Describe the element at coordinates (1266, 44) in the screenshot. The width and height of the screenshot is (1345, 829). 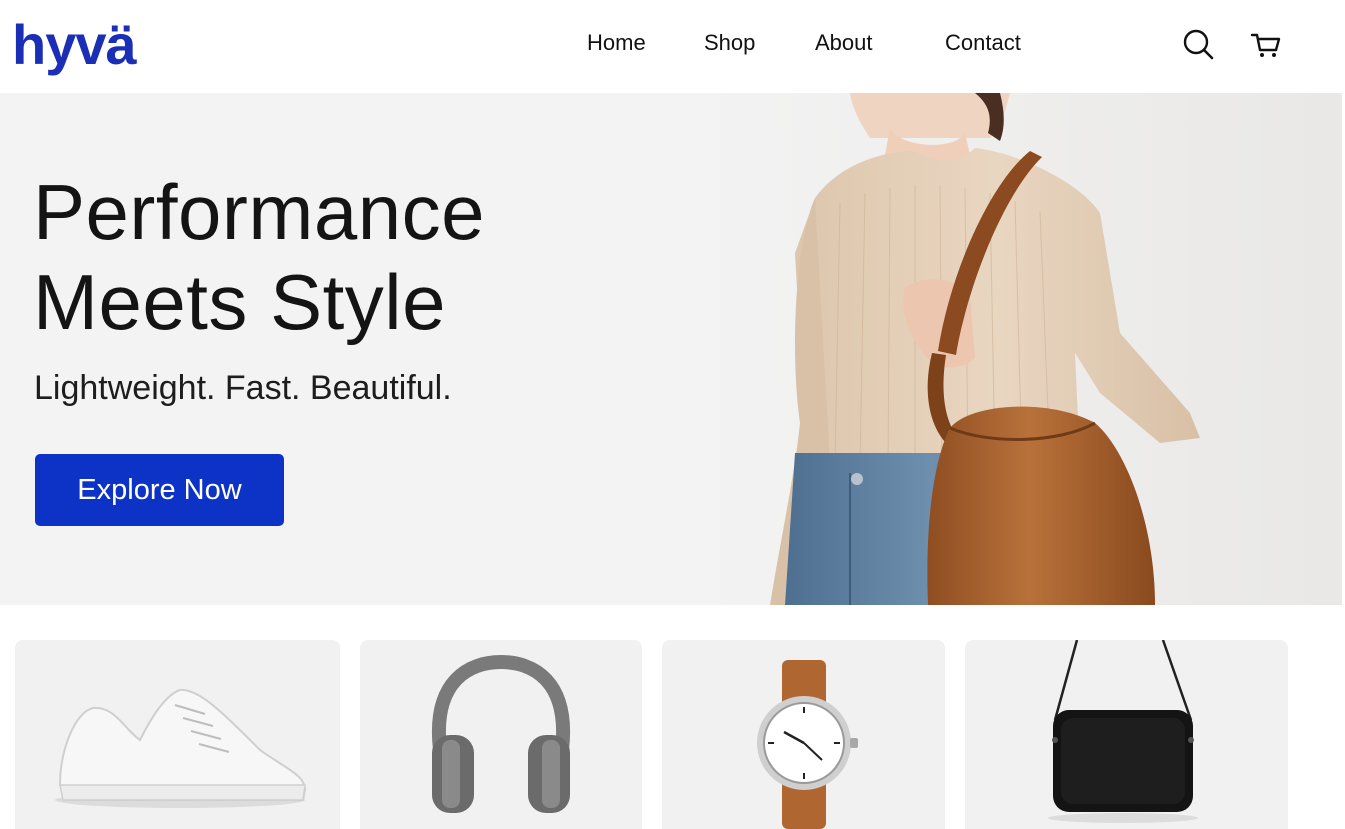
I see `cart-icon` at that location.